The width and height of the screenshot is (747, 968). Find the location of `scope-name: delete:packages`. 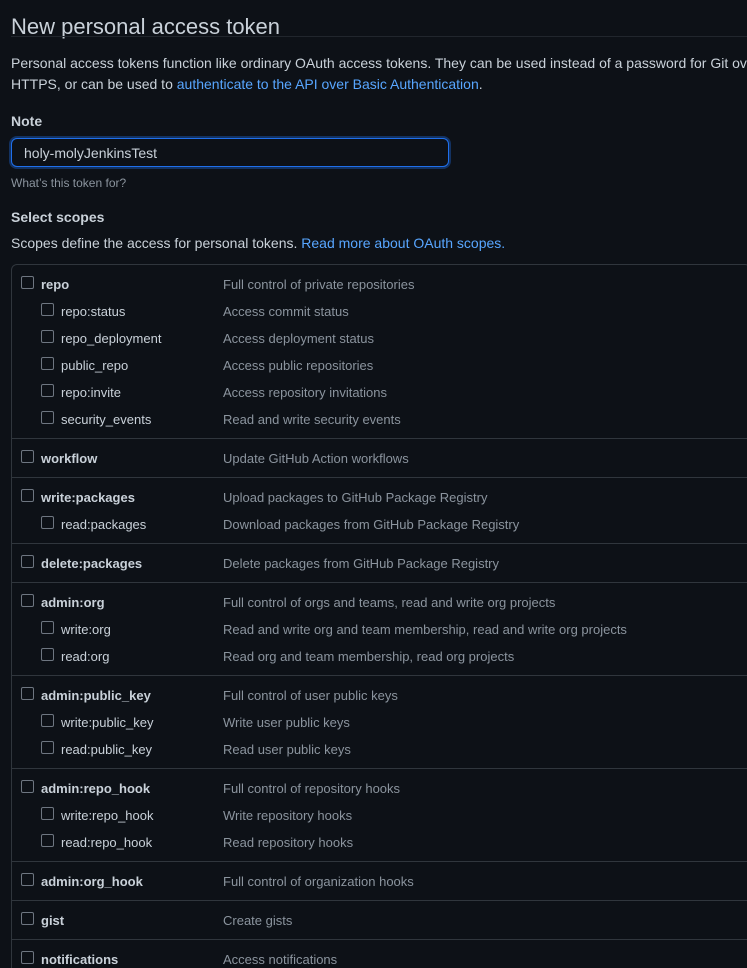

scope-name: delete:packages is located at coordinates (91, 563).